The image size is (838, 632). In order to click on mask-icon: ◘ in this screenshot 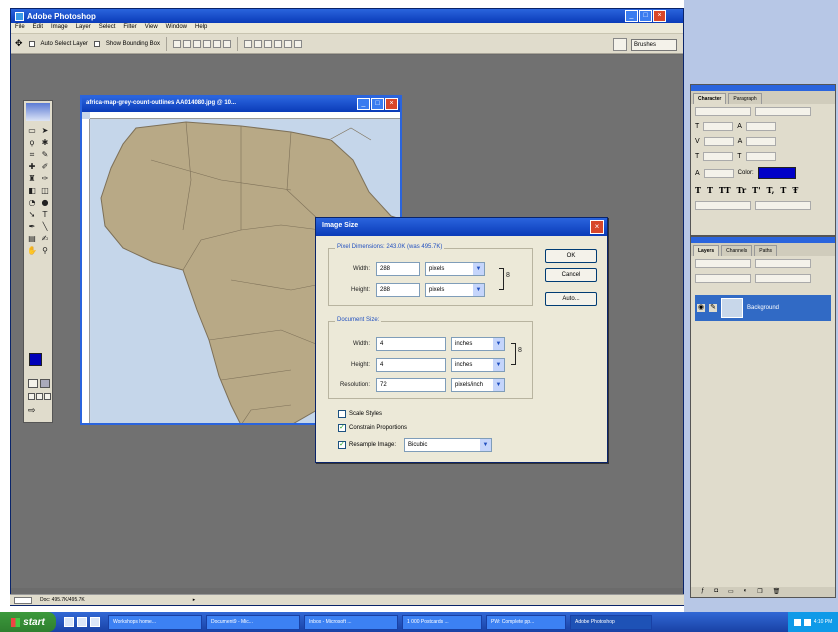, I will do `click(716, 592)`.